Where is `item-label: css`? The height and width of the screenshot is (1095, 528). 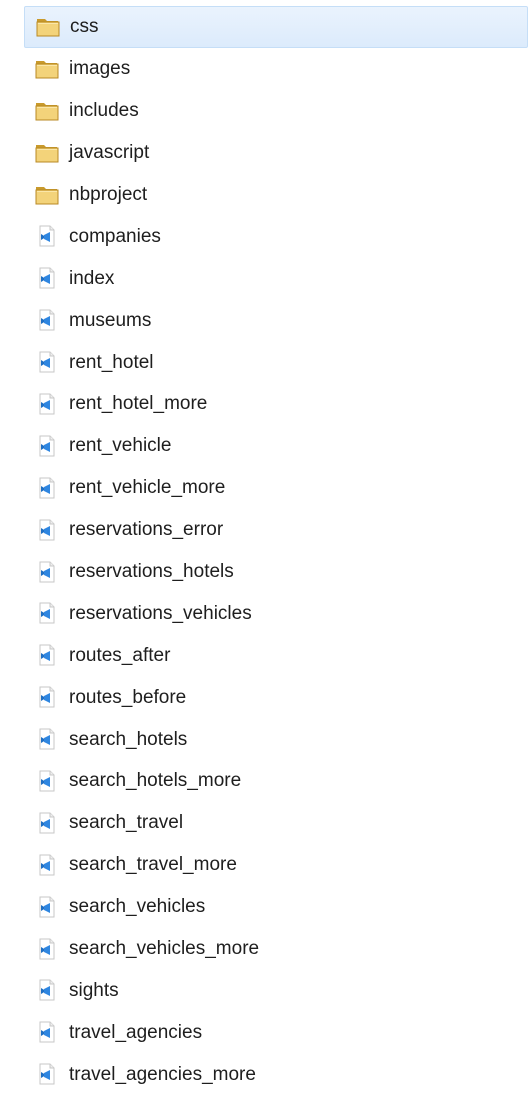 item-label: css is located at coordinates (84, 27).